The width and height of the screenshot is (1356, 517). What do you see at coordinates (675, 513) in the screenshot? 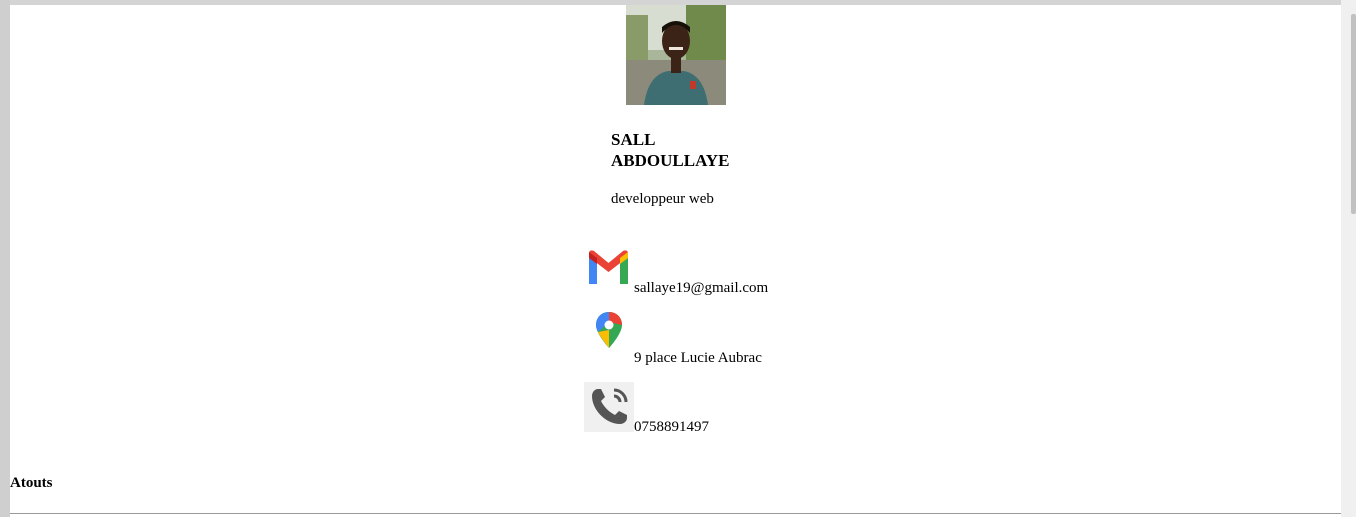
I see `section-divider` at bounding box center [675, 513].